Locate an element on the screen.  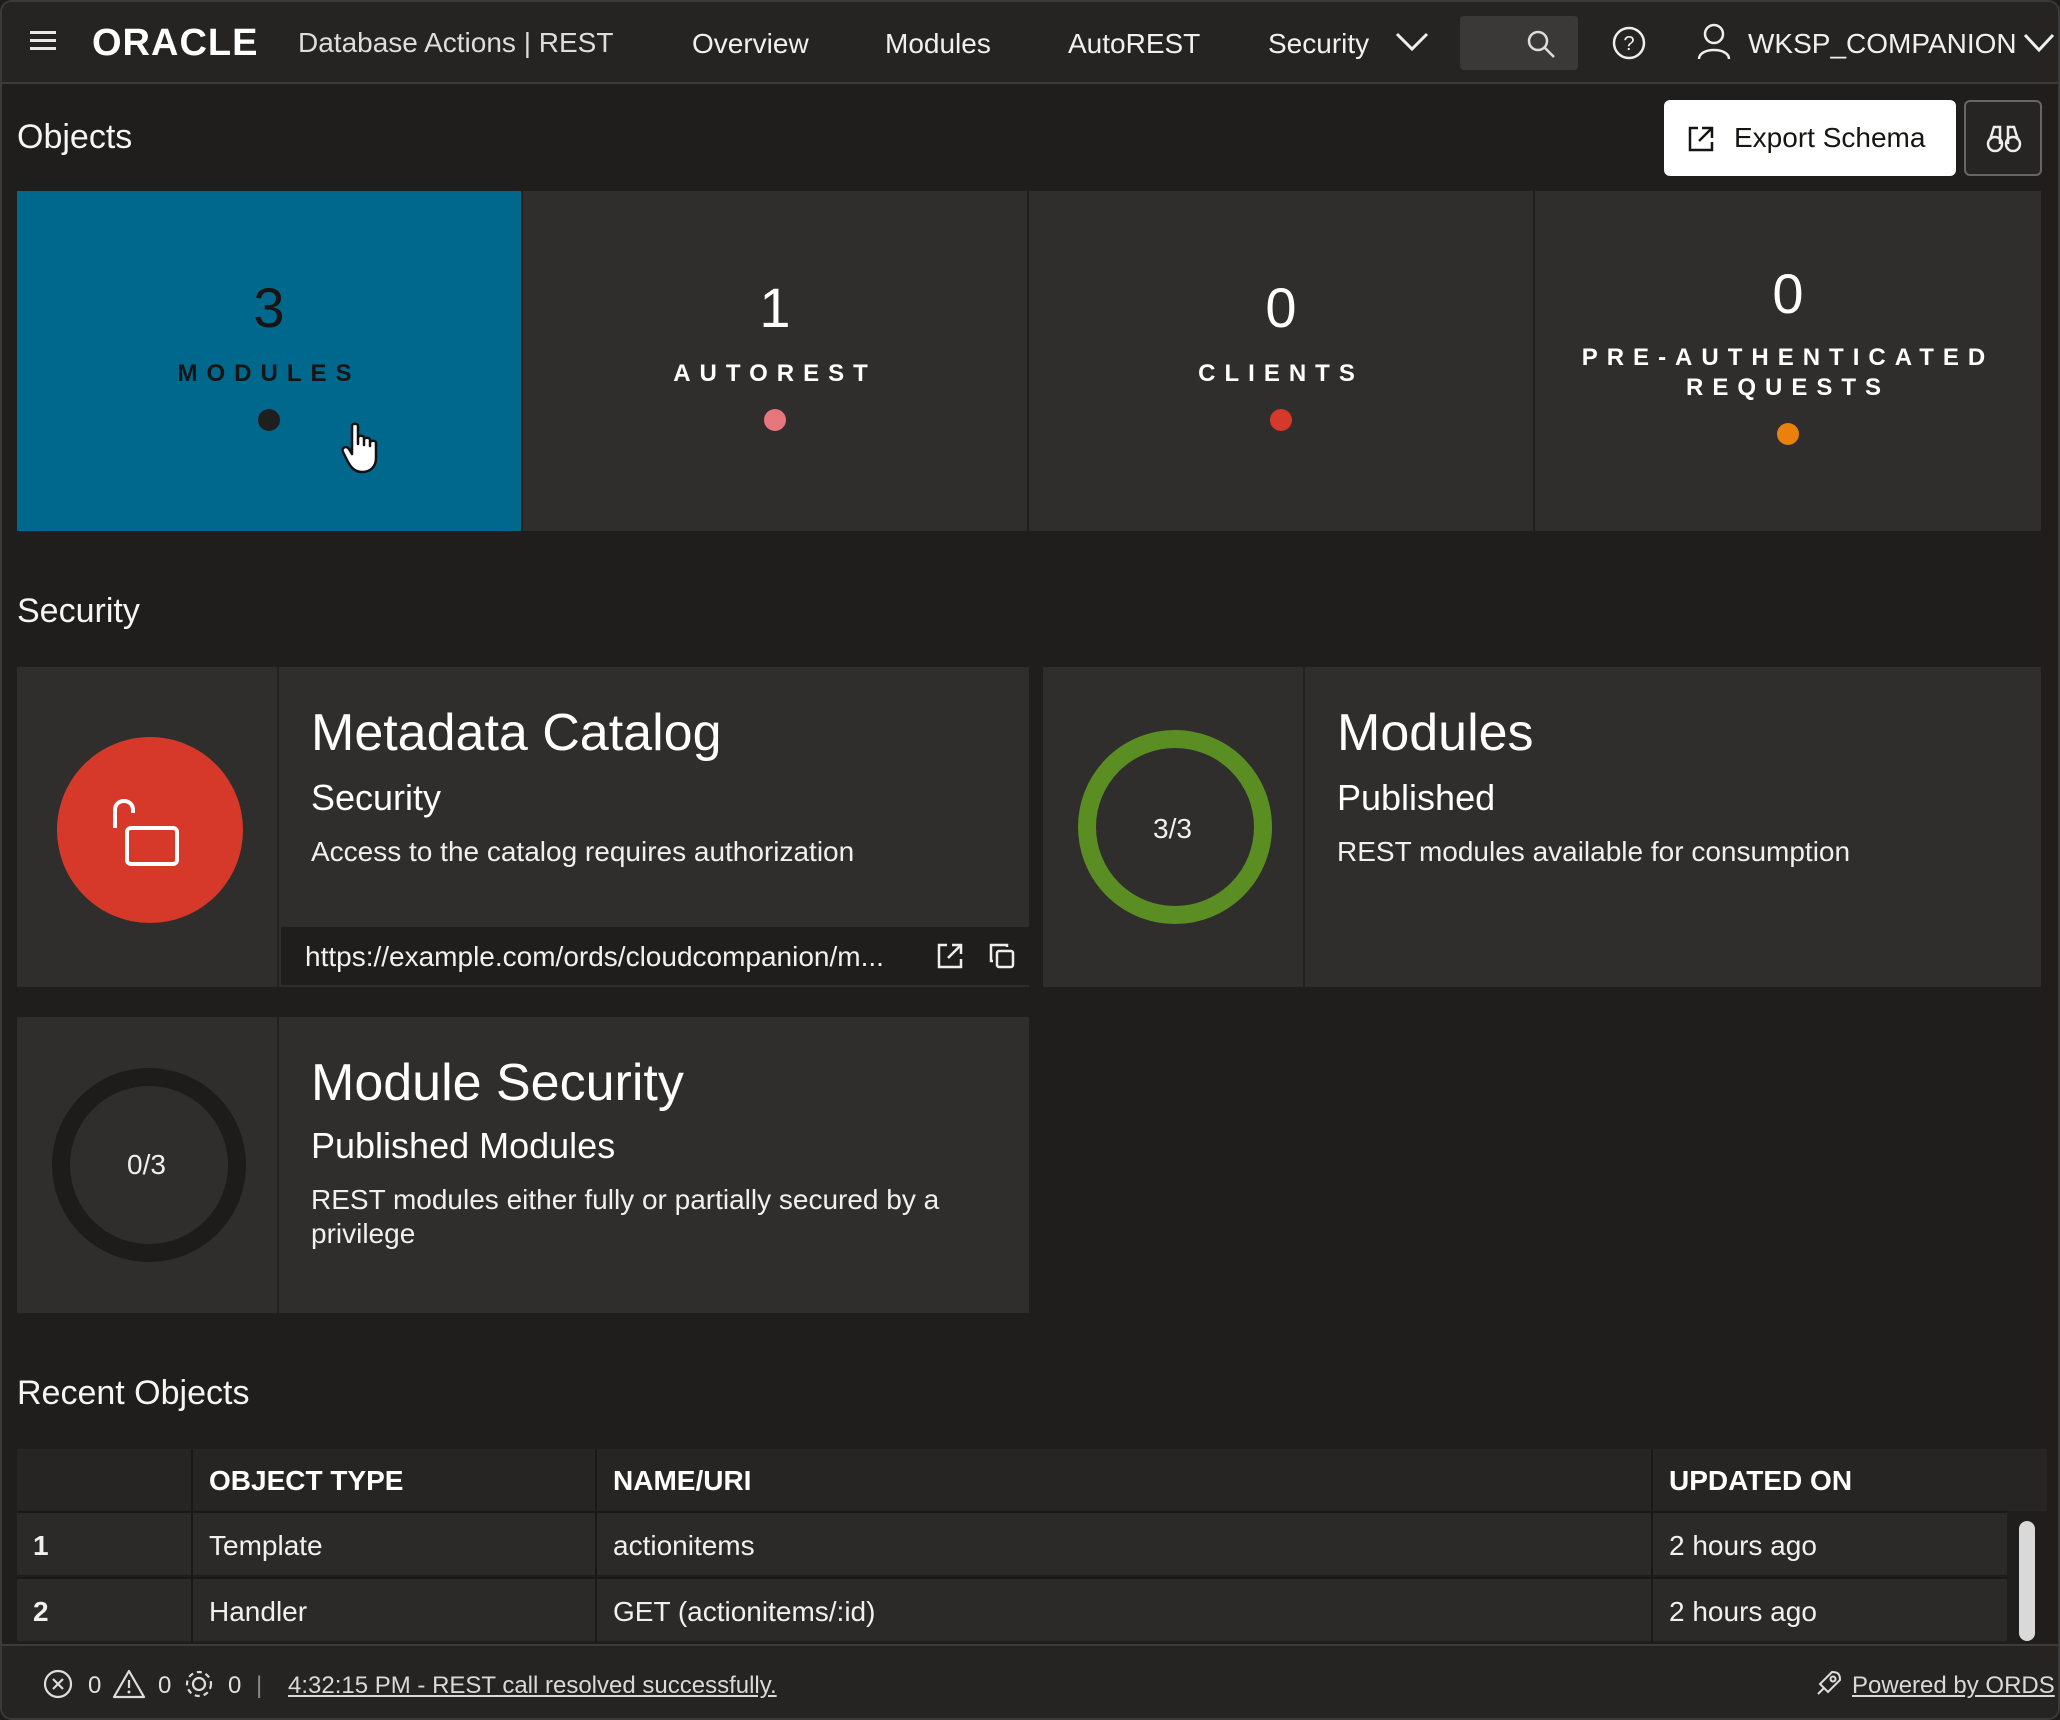
module-security-ring-panel: 0/3 is located at coordinates (148, 1165).